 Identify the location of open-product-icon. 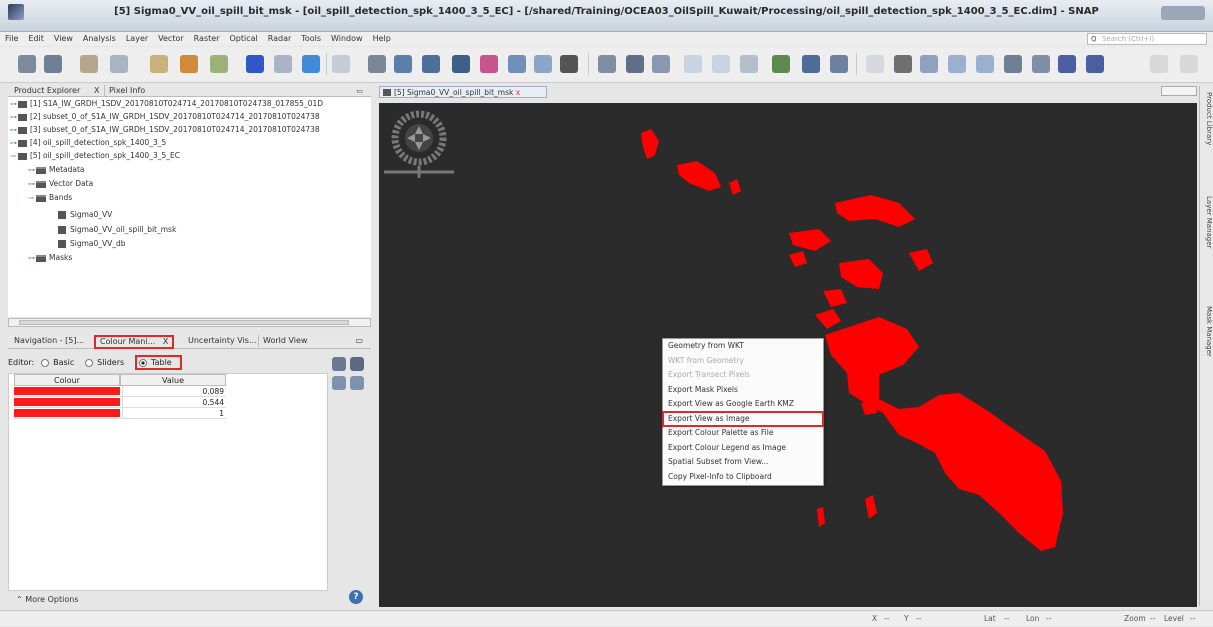
(27, 64).